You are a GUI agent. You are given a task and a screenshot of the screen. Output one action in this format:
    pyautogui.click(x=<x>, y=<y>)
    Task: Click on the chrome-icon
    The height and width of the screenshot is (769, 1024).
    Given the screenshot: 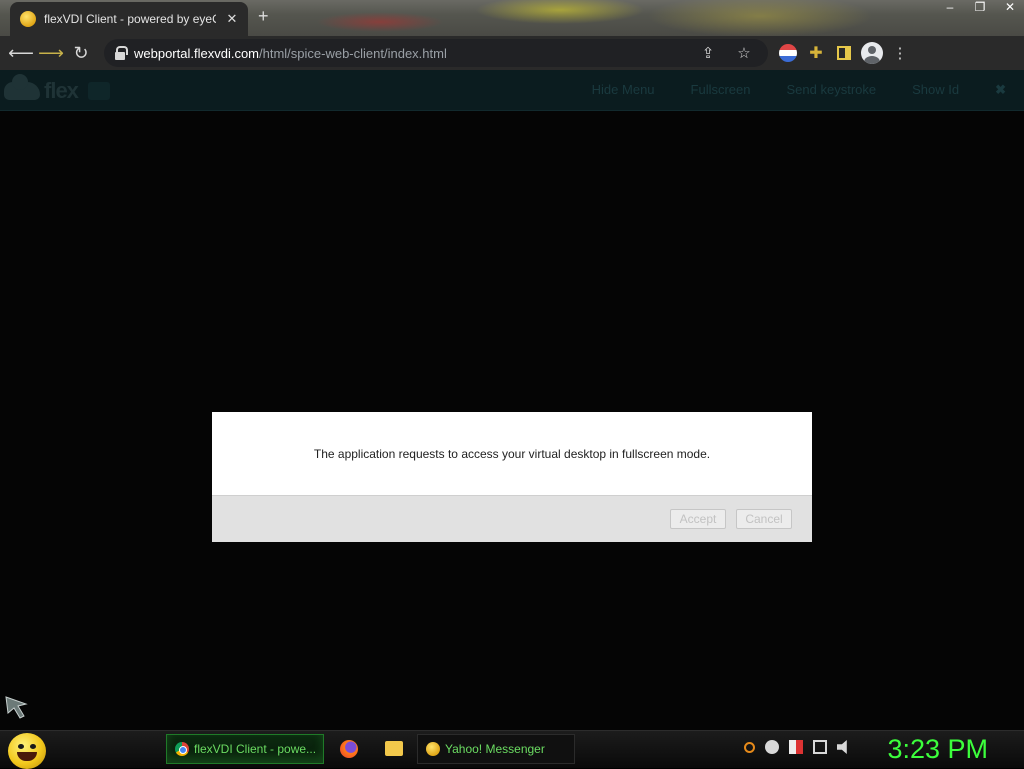 What is the action you would take?
    pyautogui.click(x=182, y=749)
    